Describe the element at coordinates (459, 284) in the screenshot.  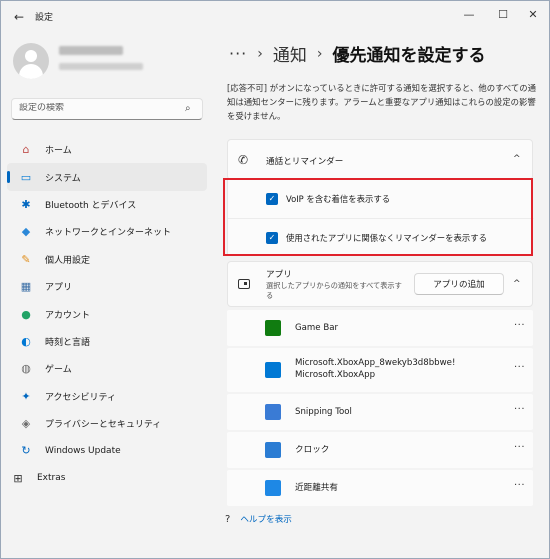
I see `add-app-button: アプリの追加` at that location.